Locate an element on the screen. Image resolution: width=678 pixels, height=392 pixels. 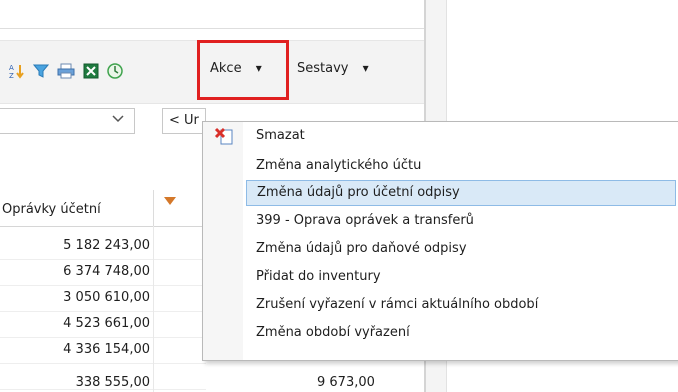
table-row: 4 336 154,00 is located at coordinates (103, 350).